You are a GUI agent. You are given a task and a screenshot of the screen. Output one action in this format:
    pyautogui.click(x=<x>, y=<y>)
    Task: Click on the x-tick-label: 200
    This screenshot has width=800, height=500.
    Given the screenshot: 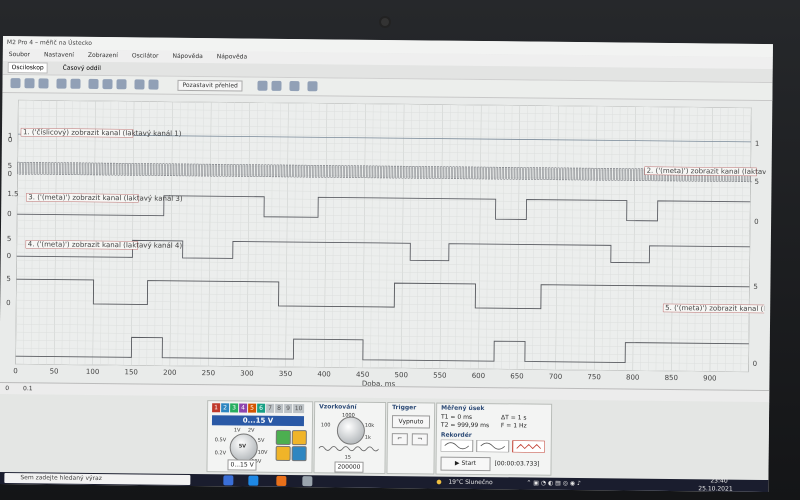 What is the action you would take?
    pyautogui.click(x=169, y=373)
    